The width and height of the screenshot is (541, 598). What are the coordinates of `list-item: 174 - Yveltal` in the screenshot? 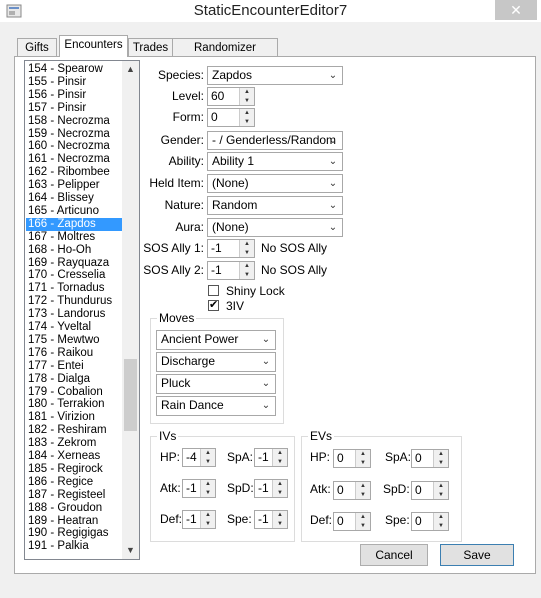 It's located at (74, 327).